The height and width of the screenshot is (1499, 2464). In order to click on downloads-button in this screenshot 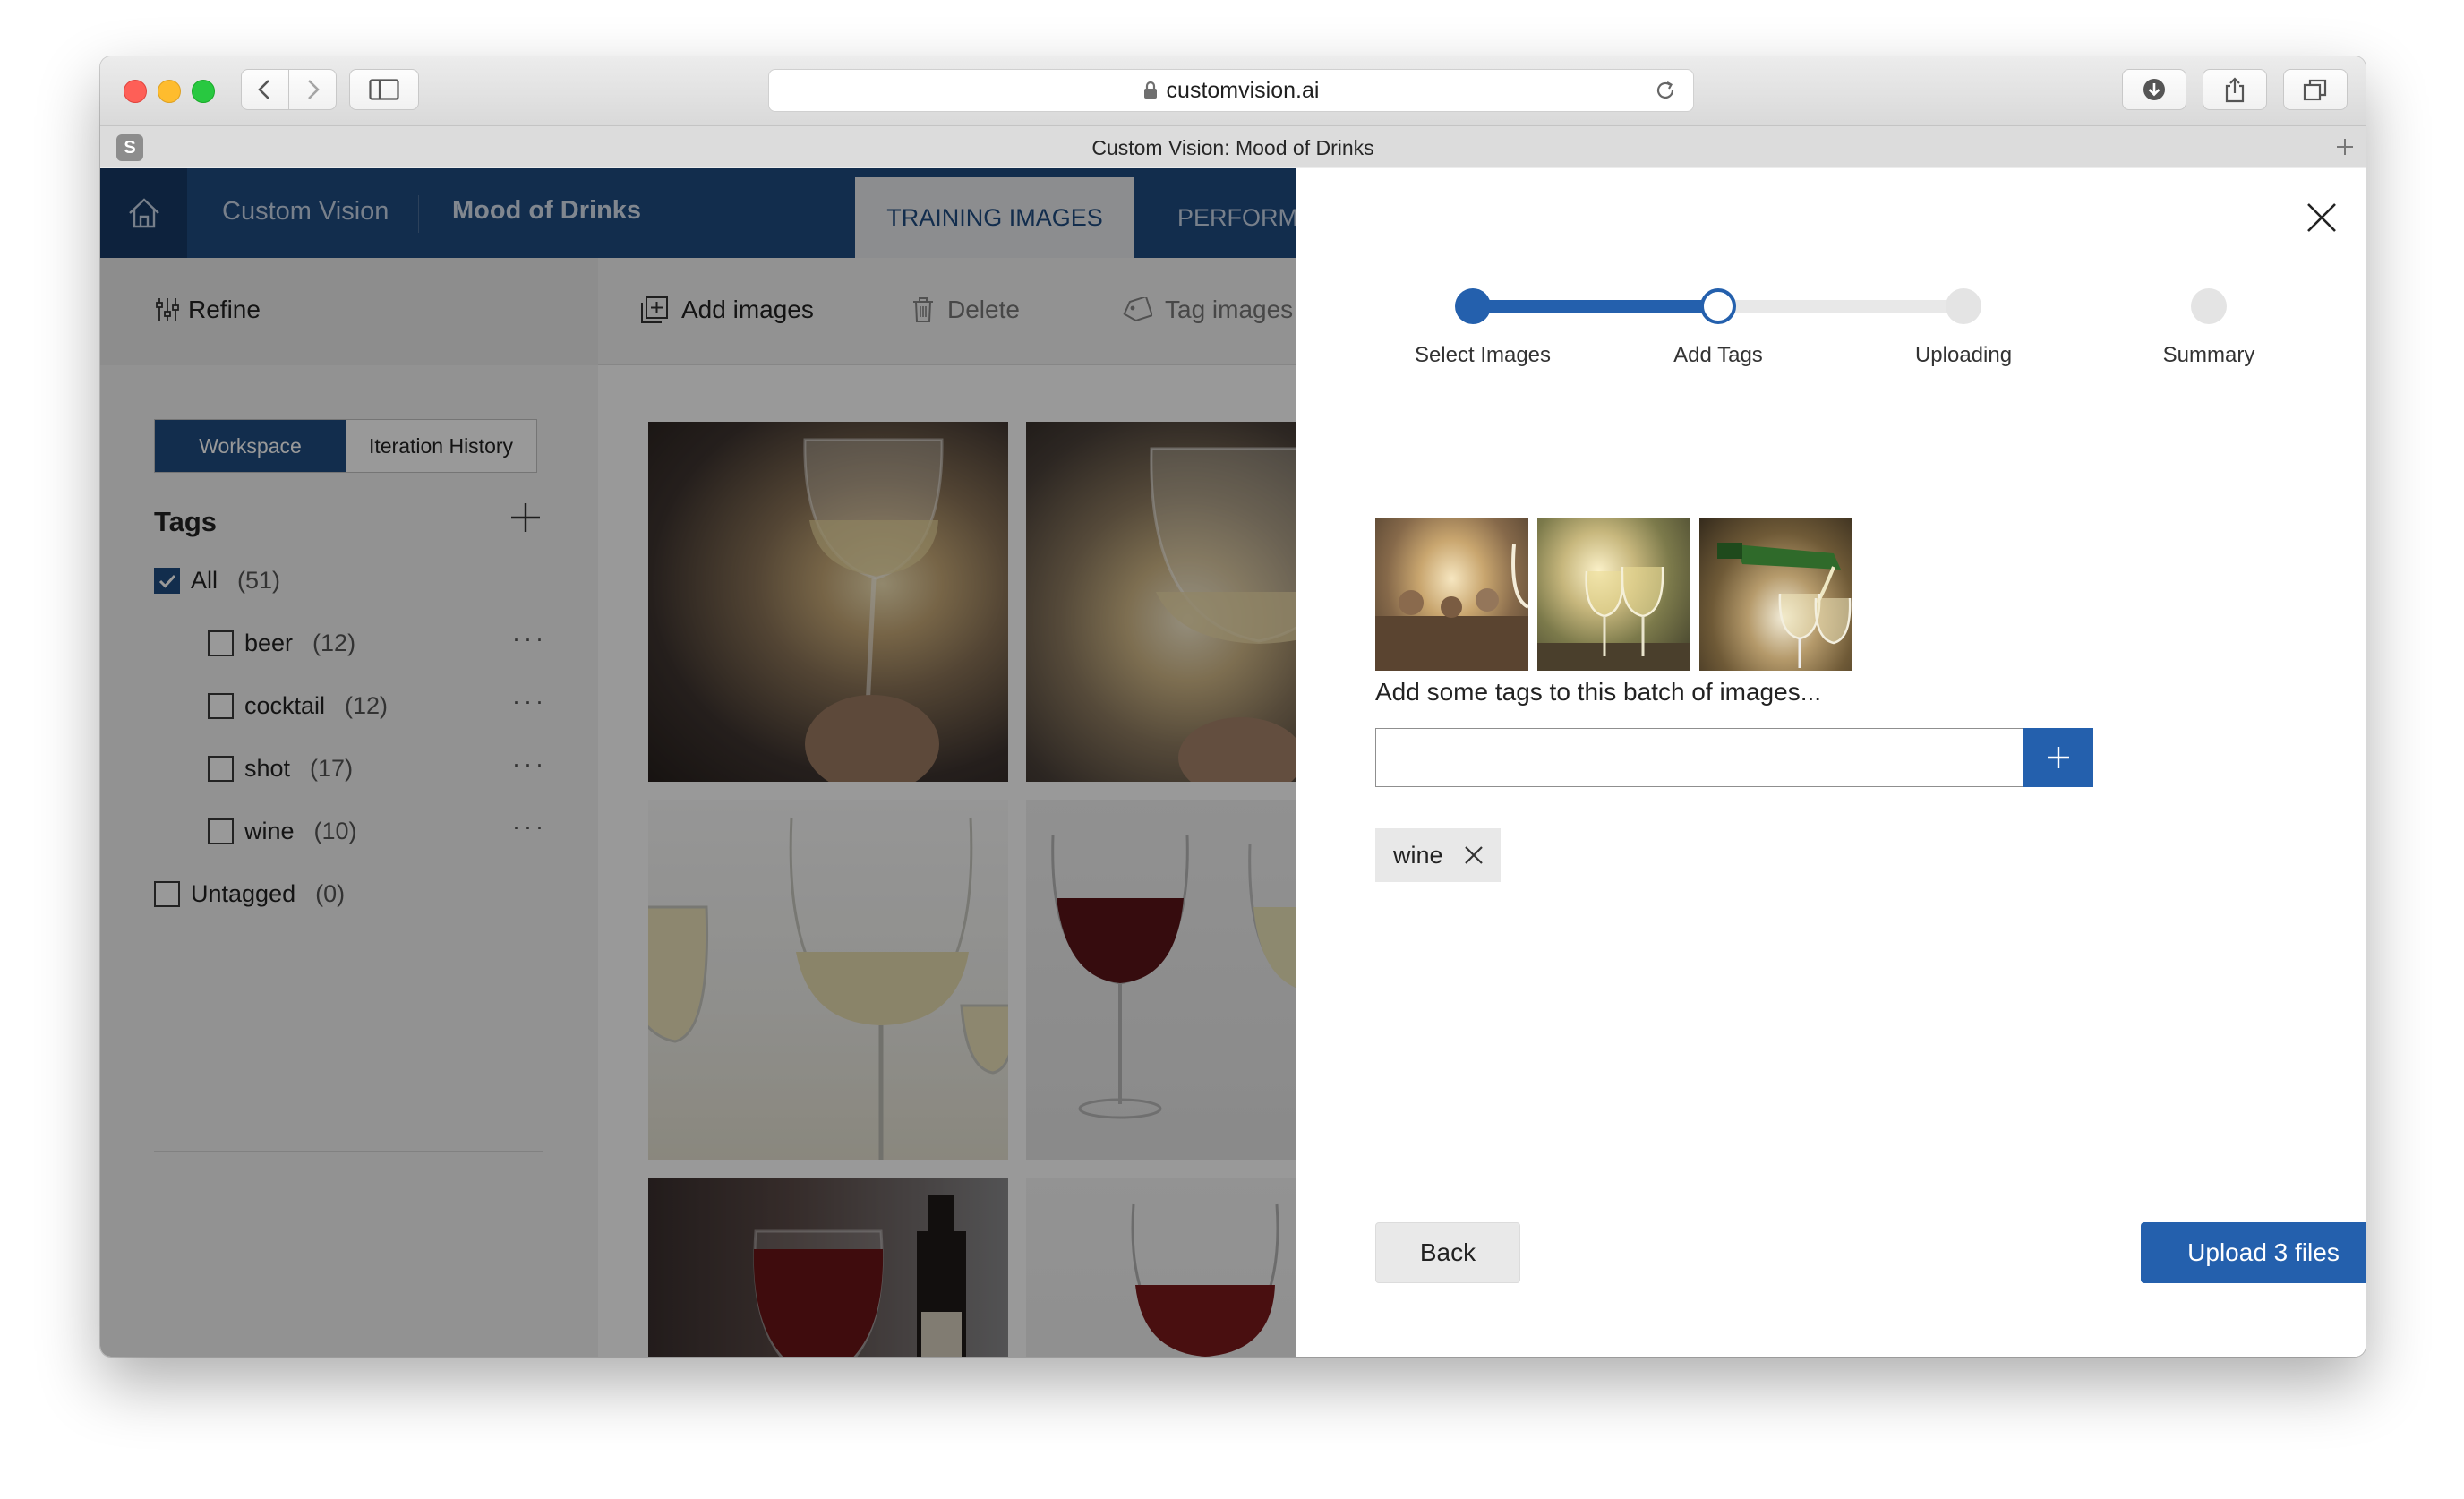, I will do `click(2154, 89)`.